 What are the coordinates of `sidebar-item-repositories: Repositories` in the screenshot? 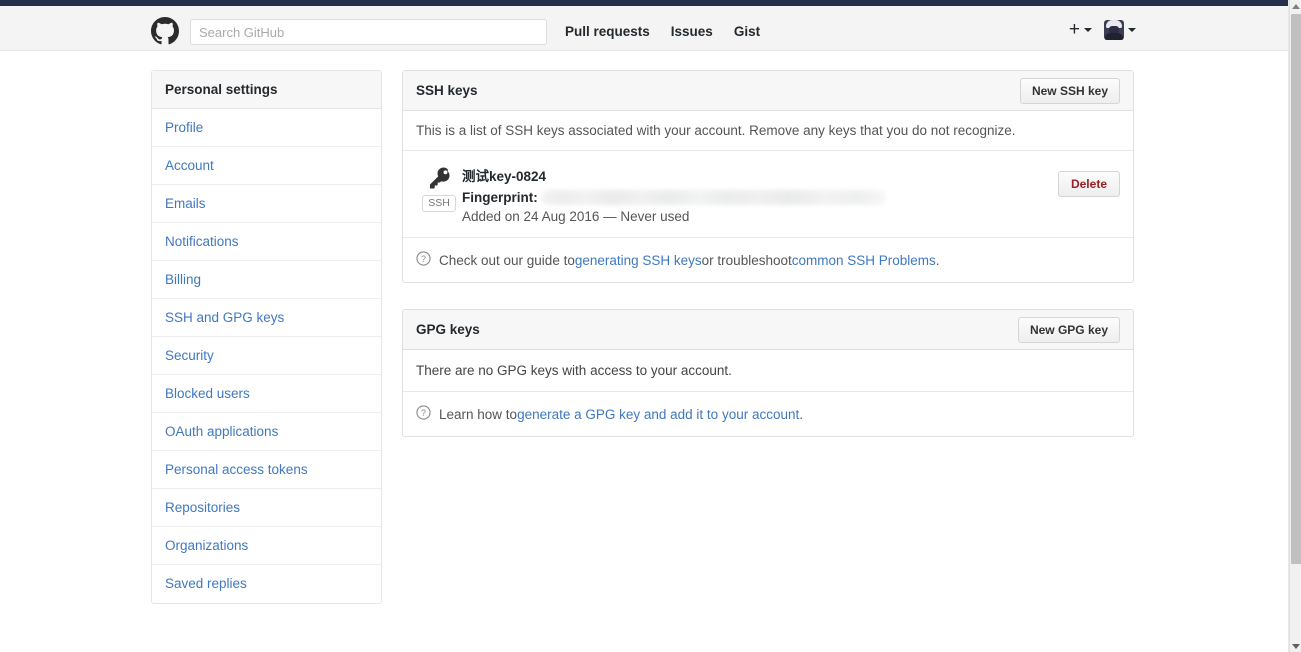 It's located at (266, 508).